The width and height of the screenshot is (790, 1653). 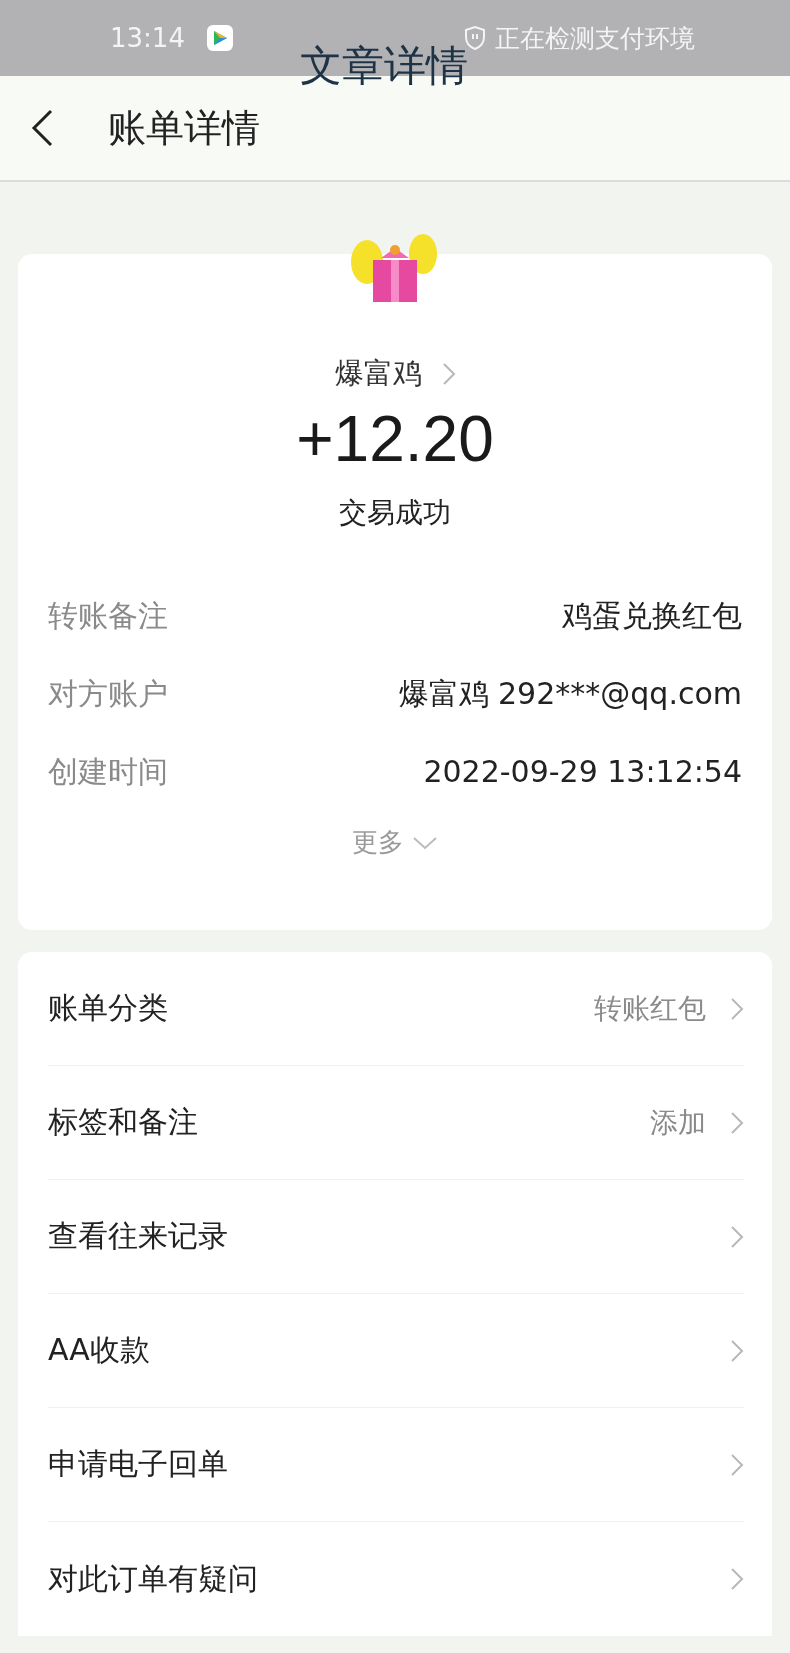 I want to click on page-title: 账单详情, so click(x=184, y=128).